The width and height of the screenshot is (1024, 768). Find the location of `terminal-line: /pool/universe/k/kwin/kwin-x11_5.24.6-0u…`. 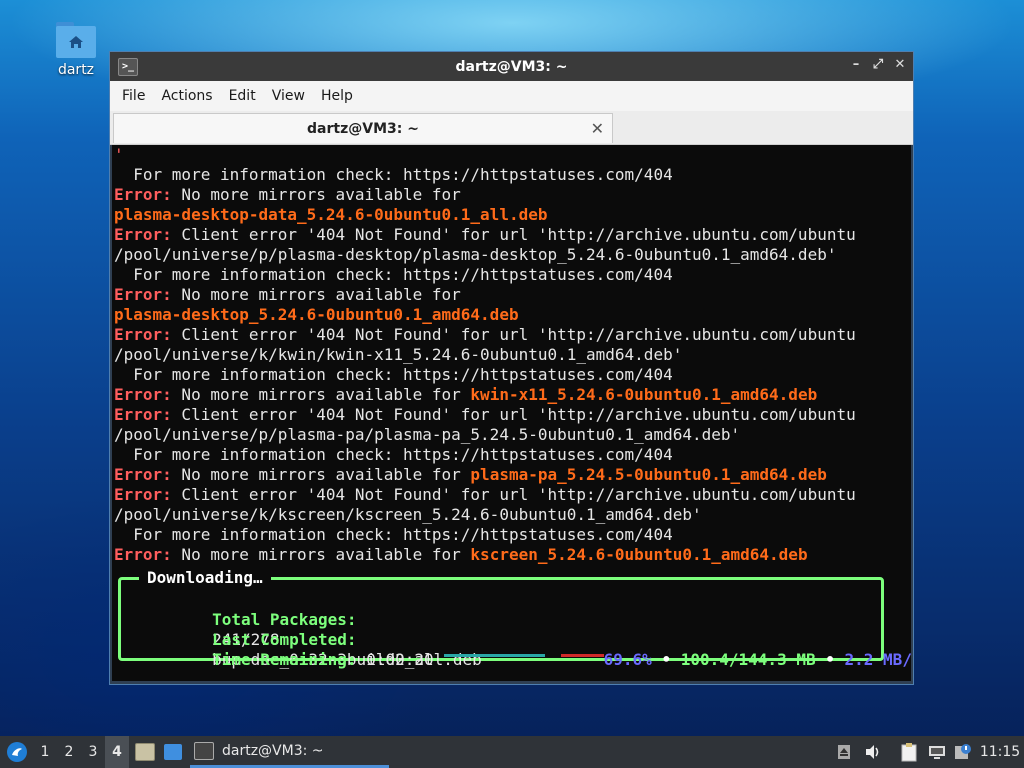

terminal-line: /pool/universe/k/kwin/kwin-x11_5.24.6-0u… is located at coordinates (512, 355).